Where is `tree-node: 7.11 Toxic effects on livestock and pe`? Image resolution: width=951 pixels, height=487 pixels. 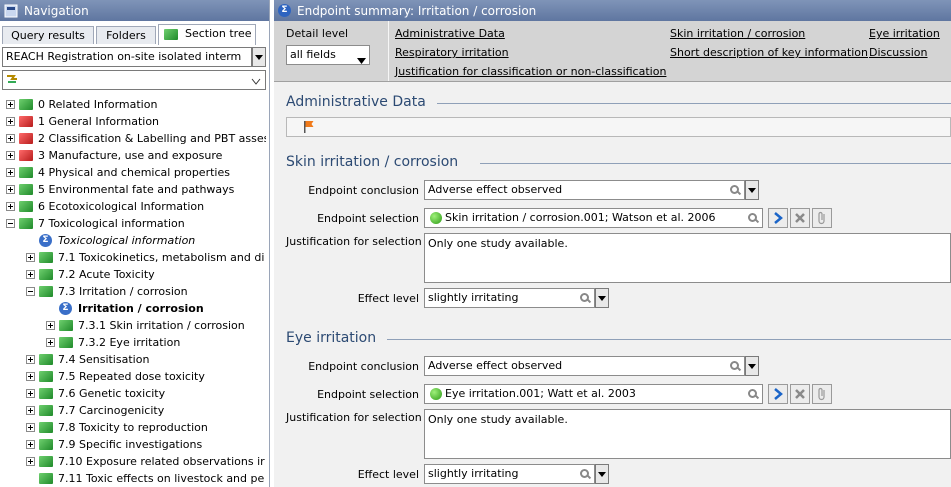
tree-node: 7.11 Toxic effects on livestock and pe is located at coordinates (133, 478).